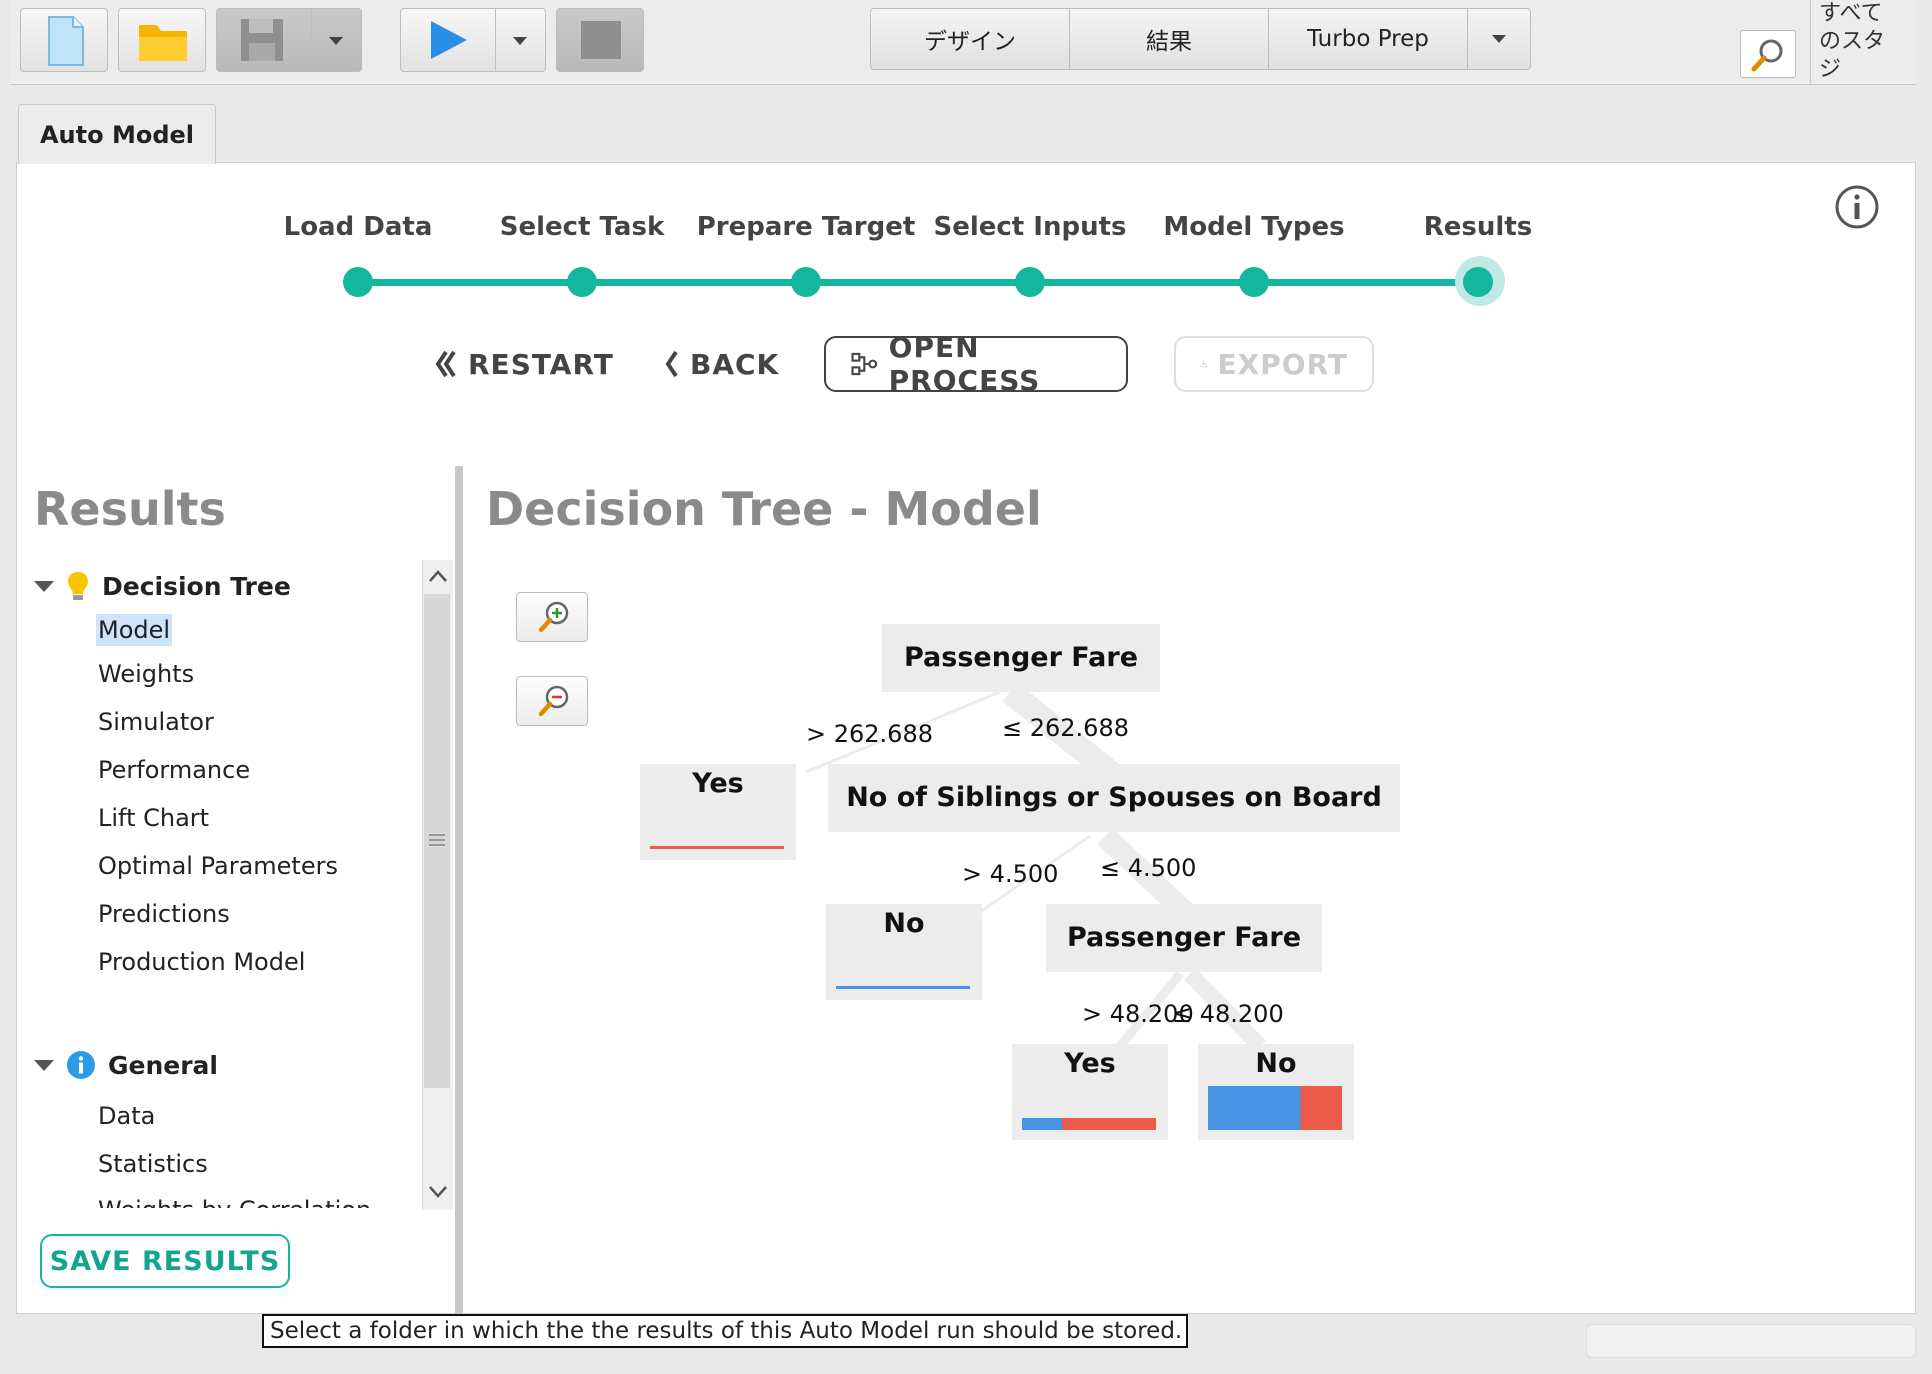  I want to click on tree-node-root: Passenger Fare, so click(1021, 658).